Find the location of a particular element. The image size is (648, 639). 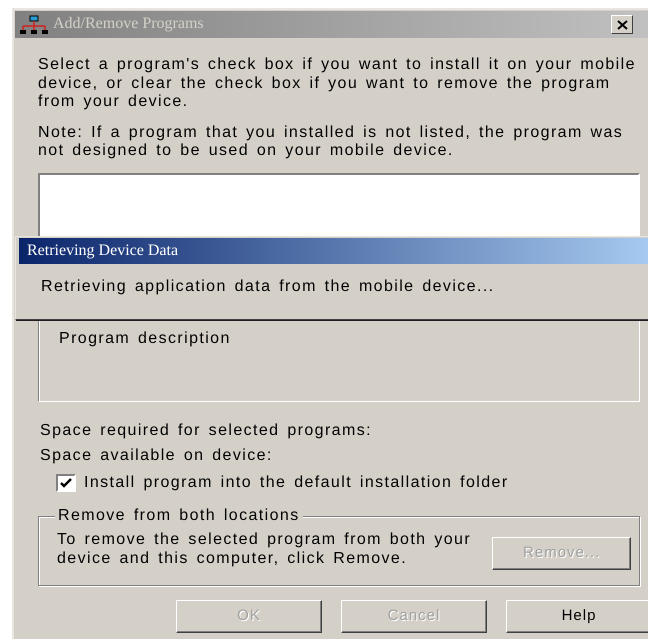

description-label: Program description is located at coordinates (145, 338).